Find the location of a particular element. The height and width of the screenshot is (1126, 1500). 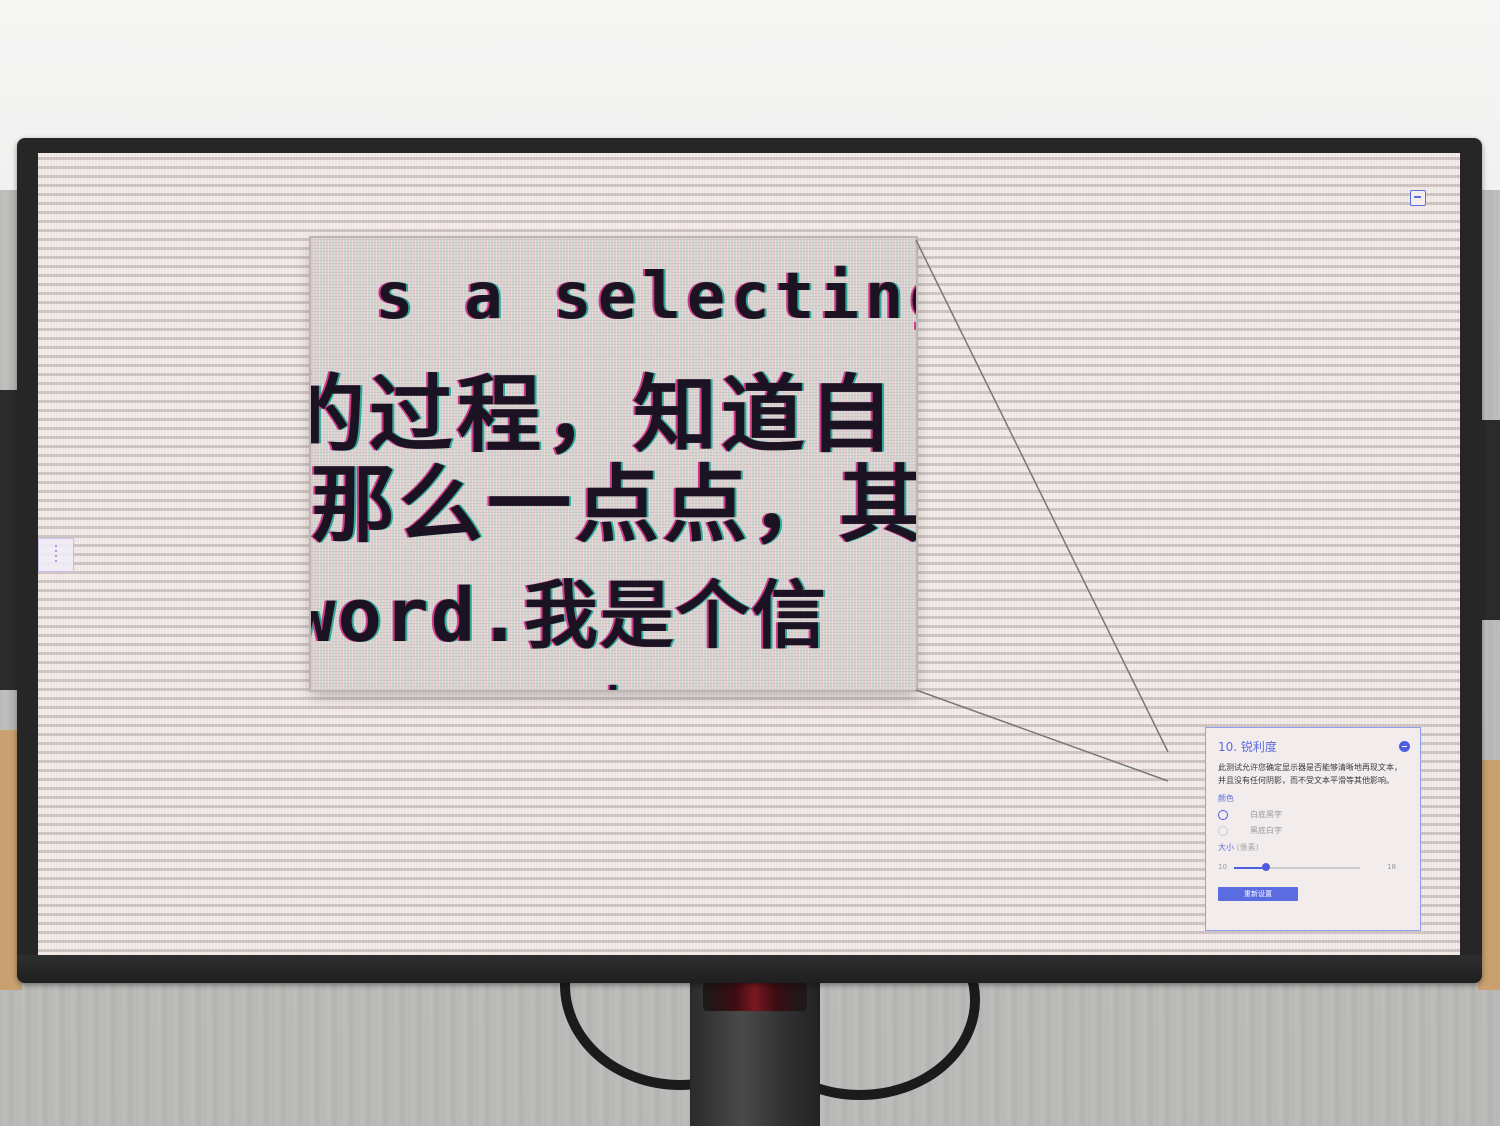

slider-min: 10 is located at coordinates (1222, 867).